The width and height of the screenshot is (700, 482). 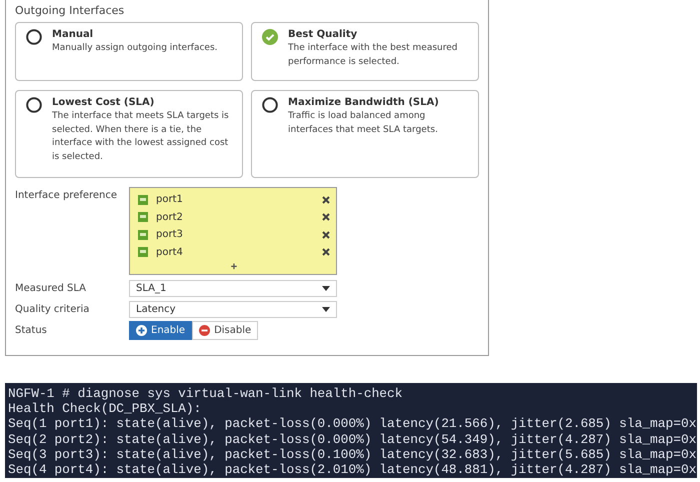 I want to click on field-label: Status, so click(x=31, y=330).